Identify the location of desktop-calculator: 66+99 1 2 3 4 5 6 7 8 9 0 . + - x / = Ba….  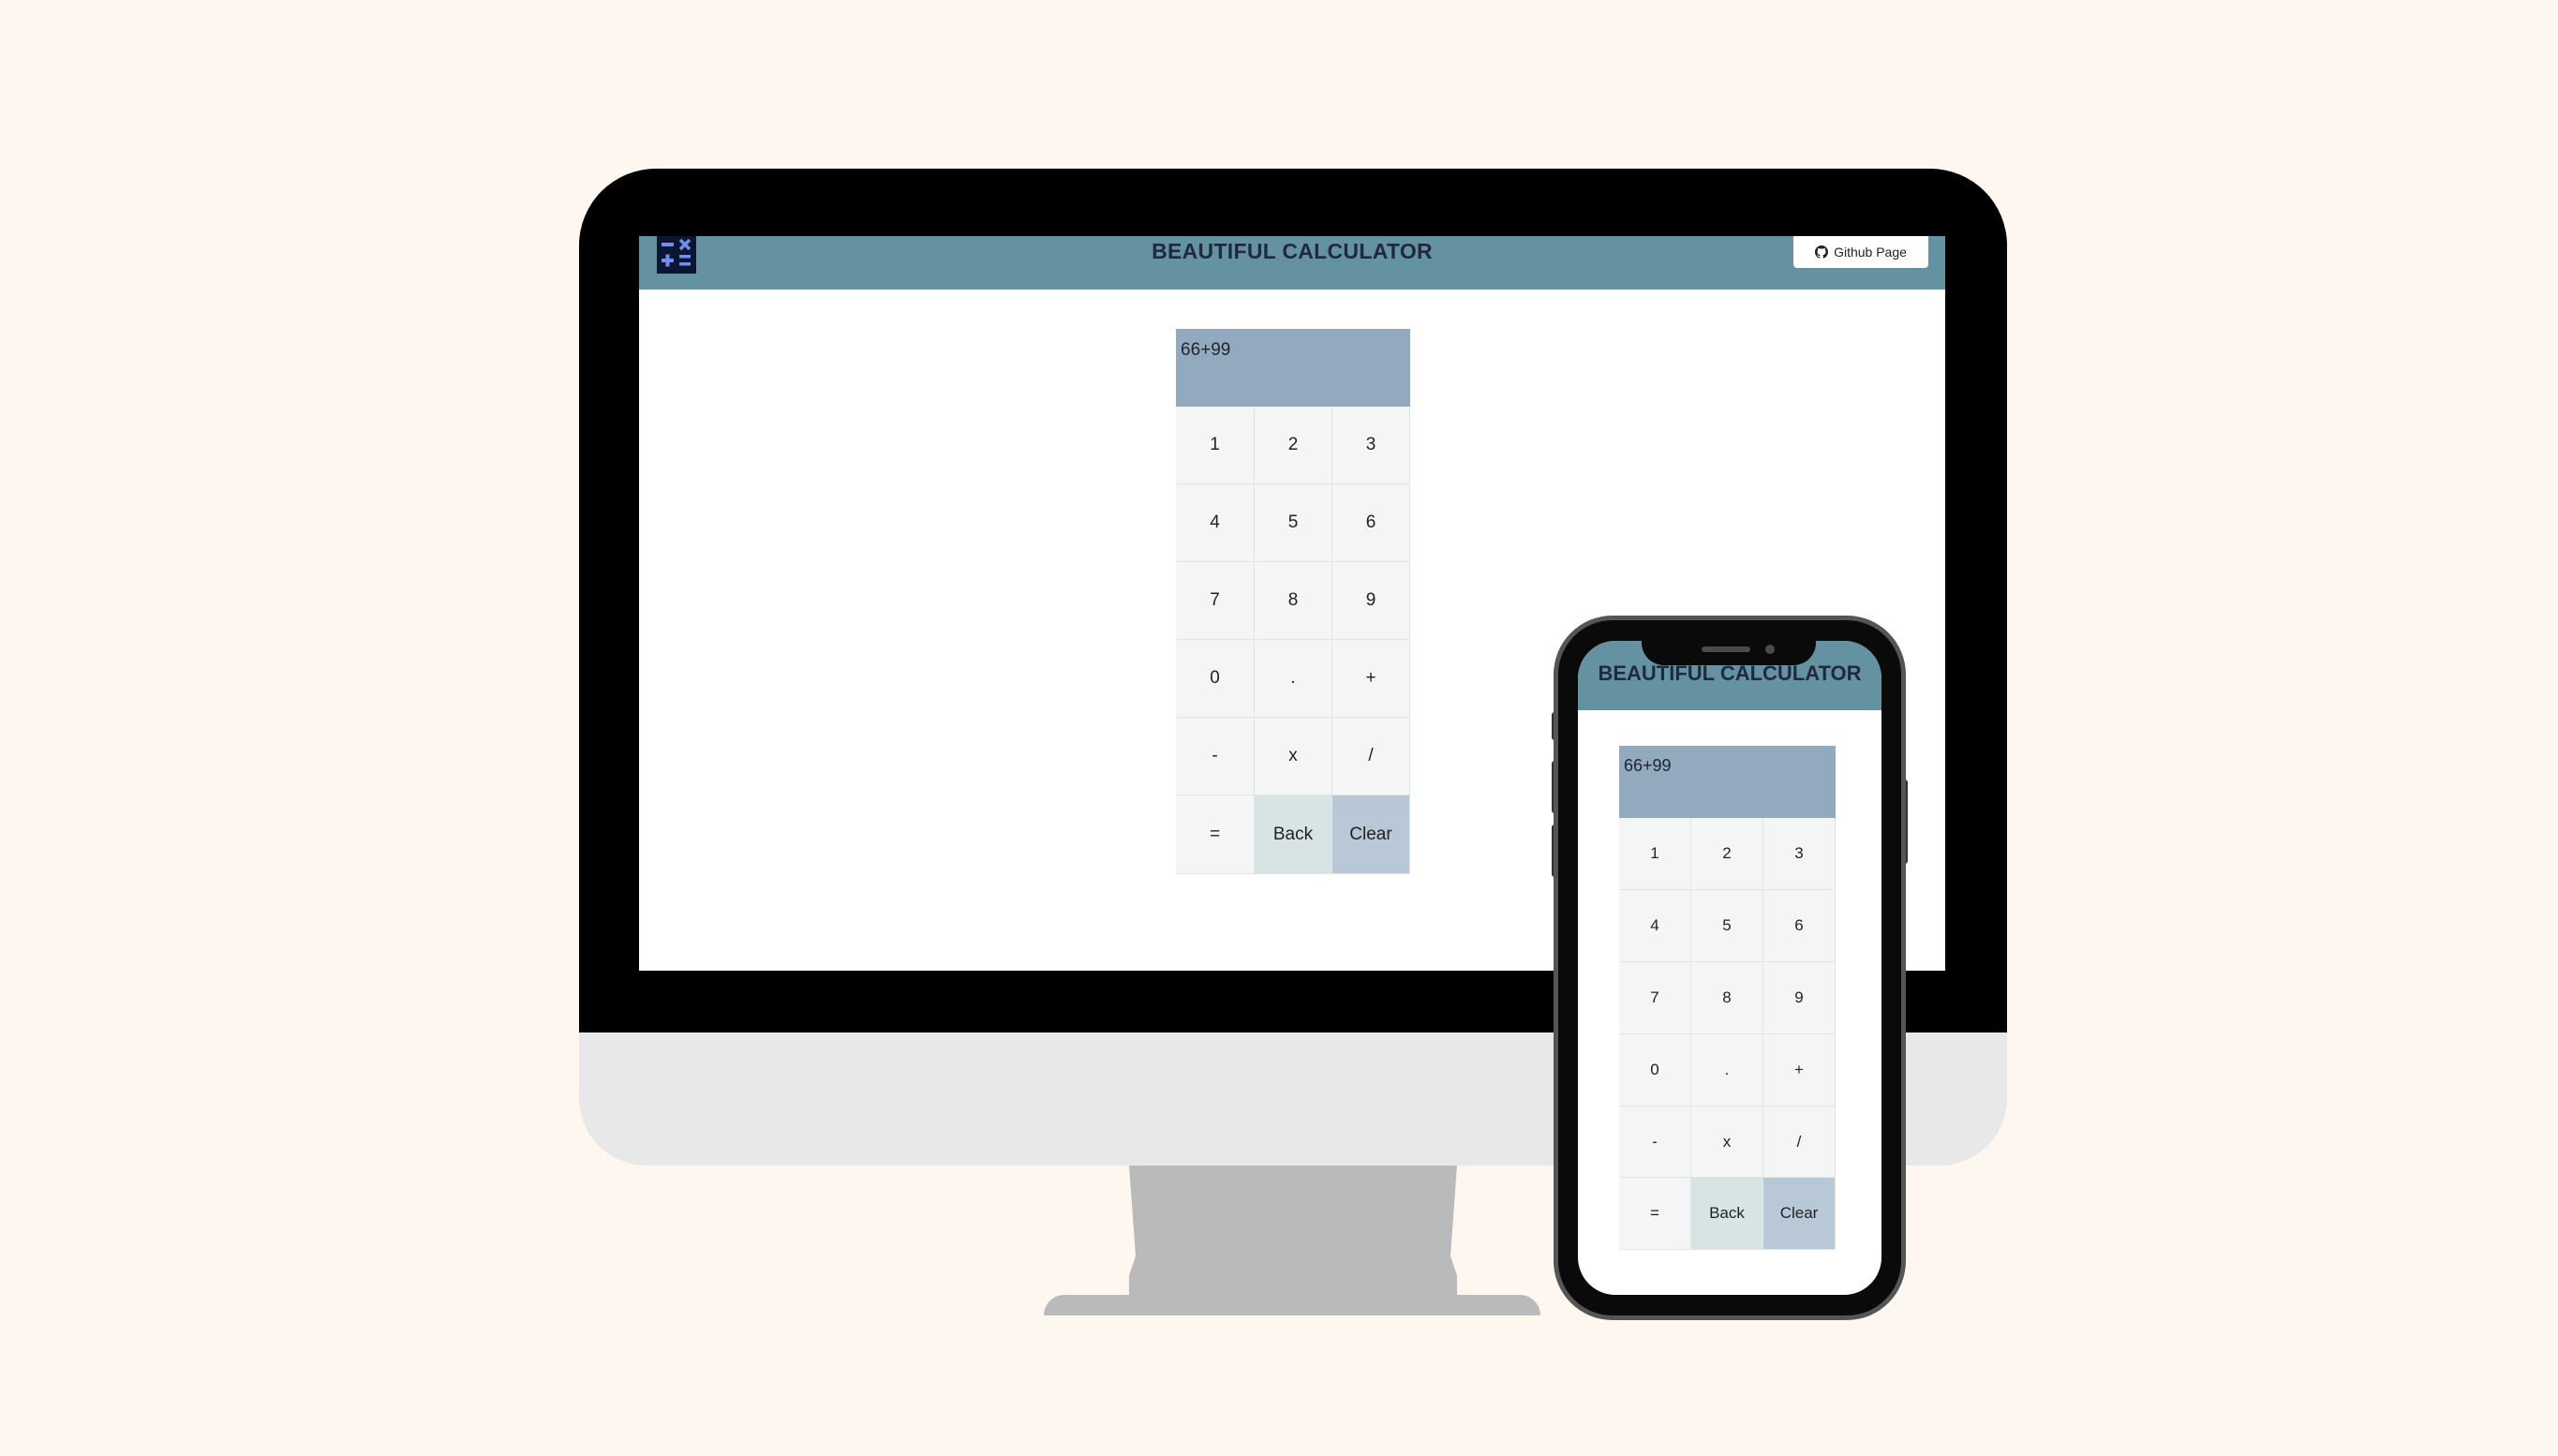
(1293, 601).